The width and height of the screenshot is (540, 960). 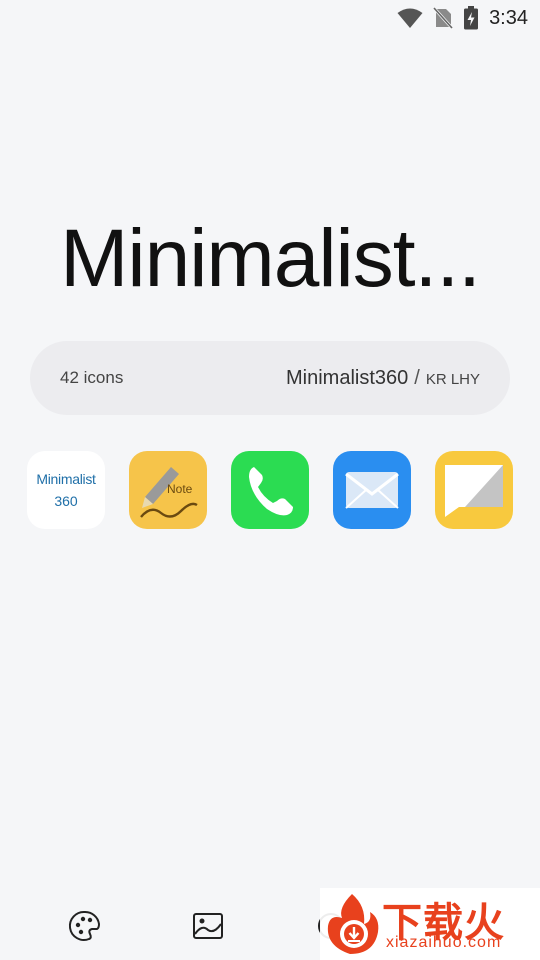 What do you see at coordinates (347, 377) in the screenshot?
I see `pack-name: Minimalist360` at bounding box center [347, 377].